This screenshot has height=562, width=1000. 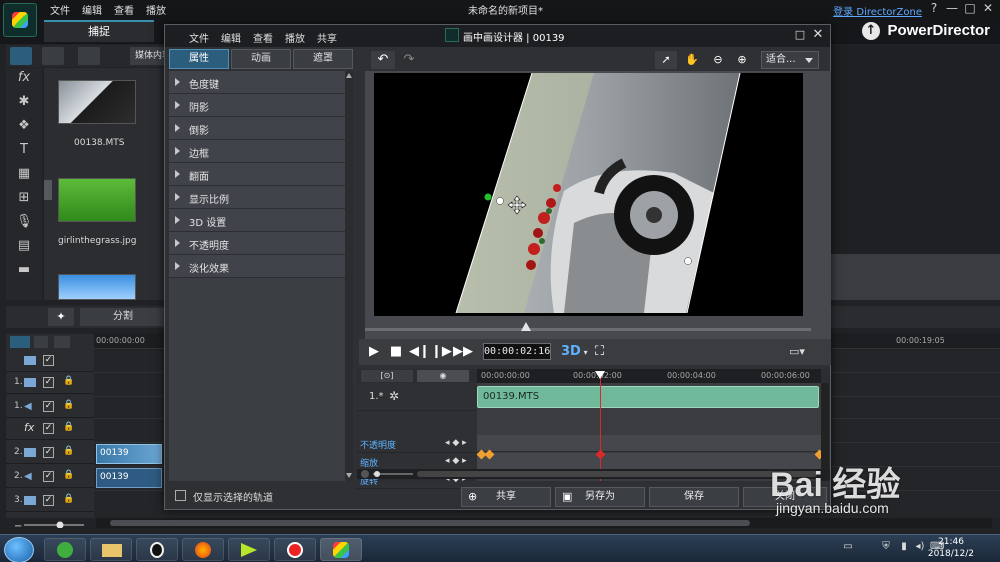 What do you see at coordinates (20, 342) in the screenshot?
I see `timeline-view-icon` at bounding box center [20, 342].